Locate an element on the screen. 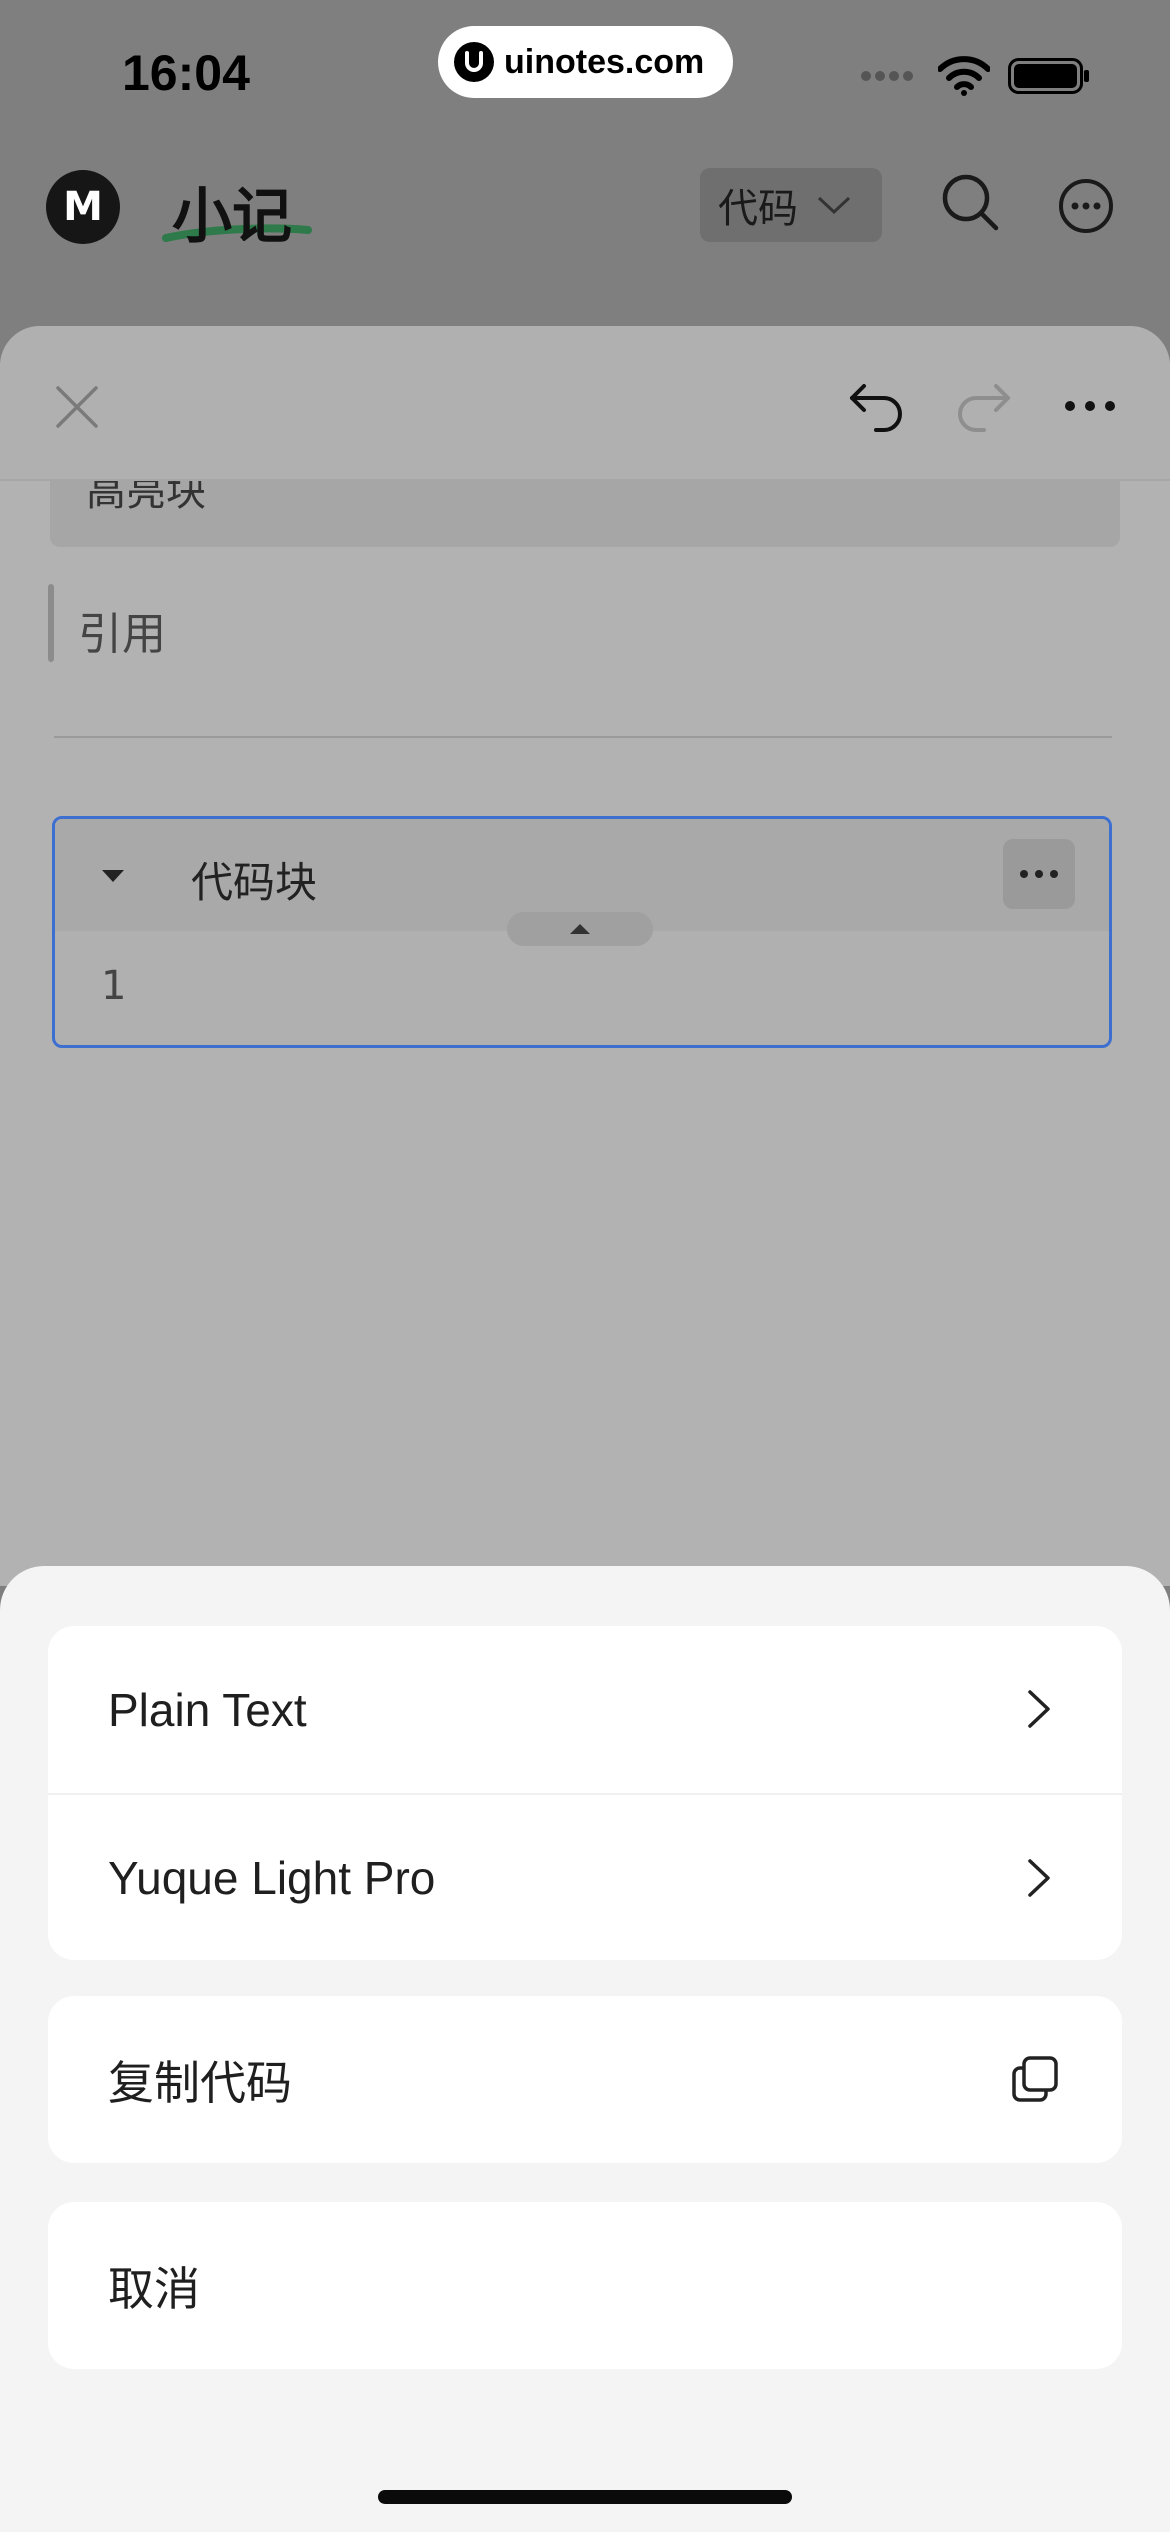  cancel-button: 取消 is located at coordinates (585, 2285).